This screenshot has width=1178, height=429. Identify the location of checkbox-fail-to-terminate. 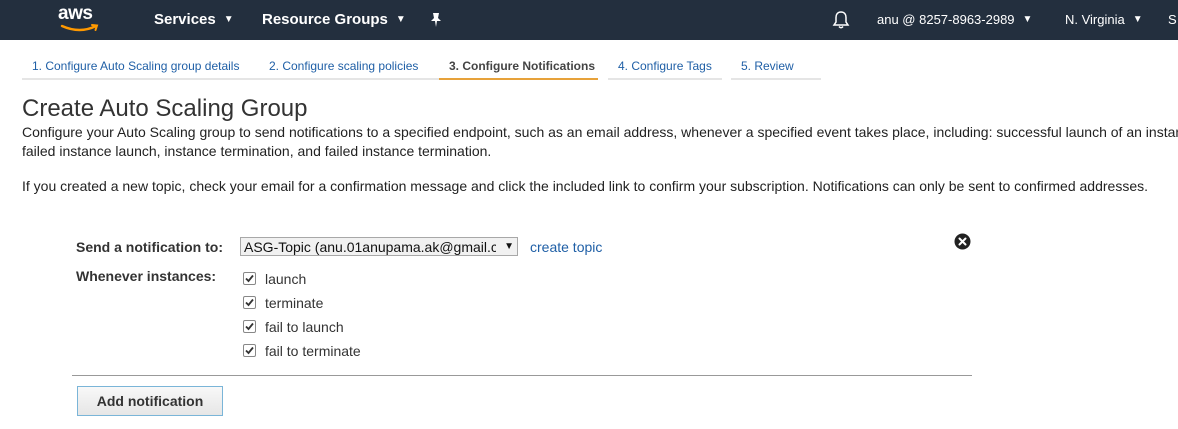
(249, 350).